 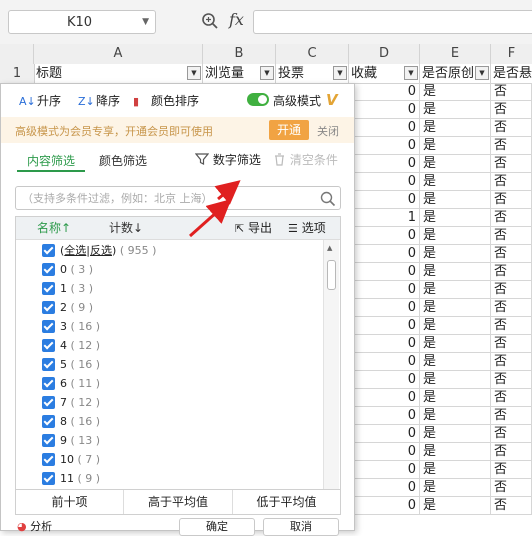 I want to click on annotation-arrows, so click(x=215, y=209).